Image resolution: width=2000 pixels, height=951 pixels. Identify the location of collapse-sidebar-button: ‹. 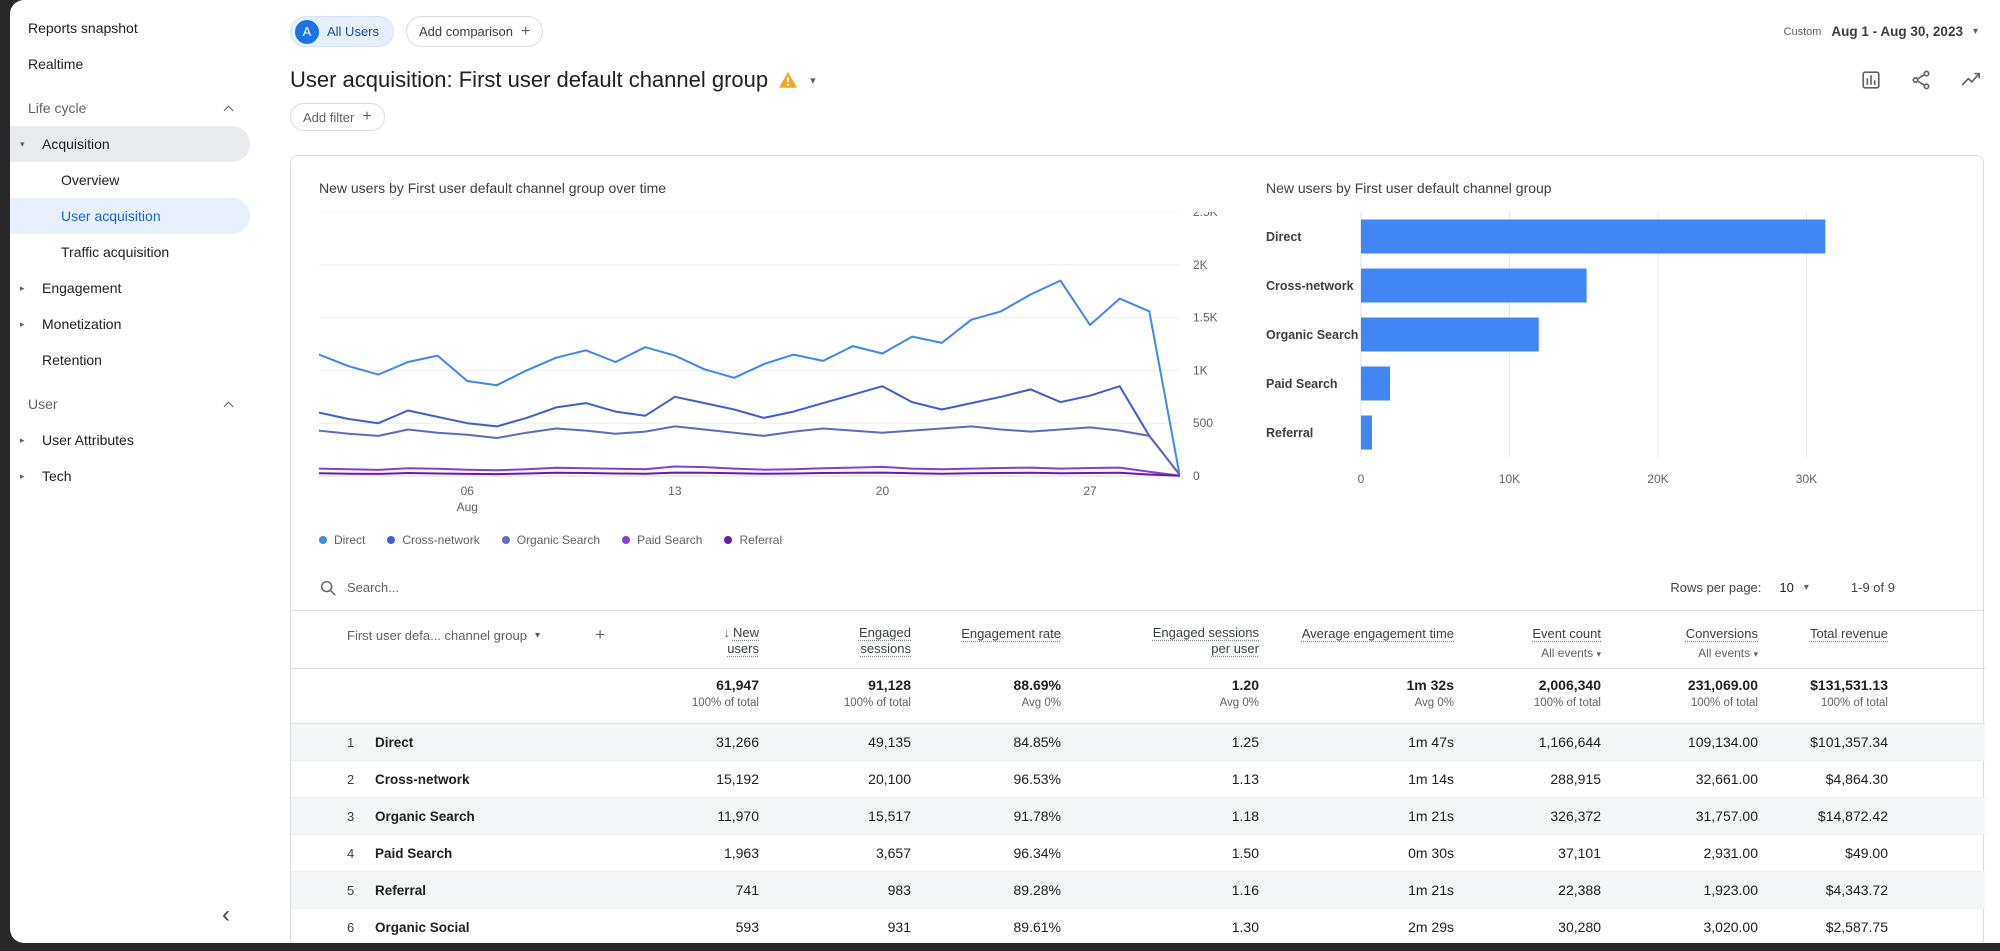
(226, 915).